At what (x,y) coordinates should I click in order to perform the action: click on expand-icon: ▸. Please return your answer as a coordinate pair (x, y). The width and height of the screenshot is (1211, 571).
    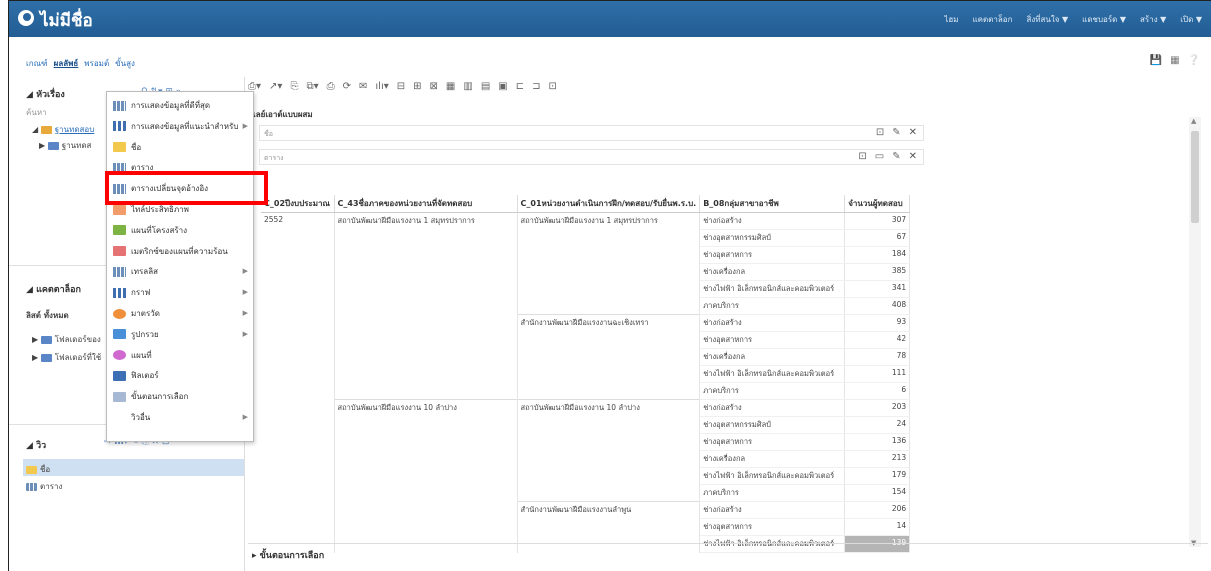
    Looking at the image, I should click on (256, 556).